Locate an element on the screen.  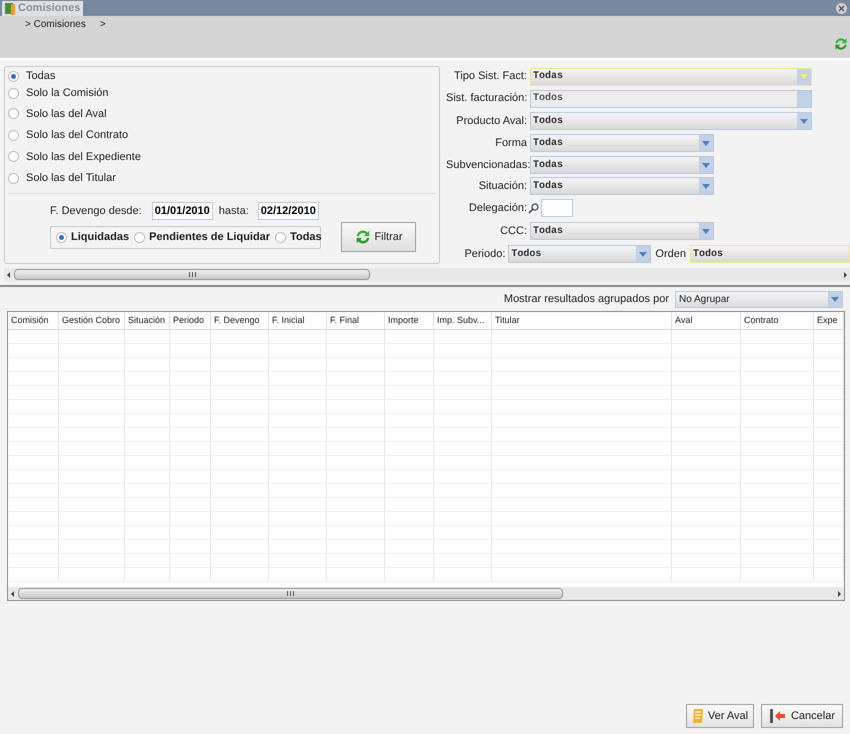
field-label: Tipo Sist. Fact: is located at coordinates (490, 76).